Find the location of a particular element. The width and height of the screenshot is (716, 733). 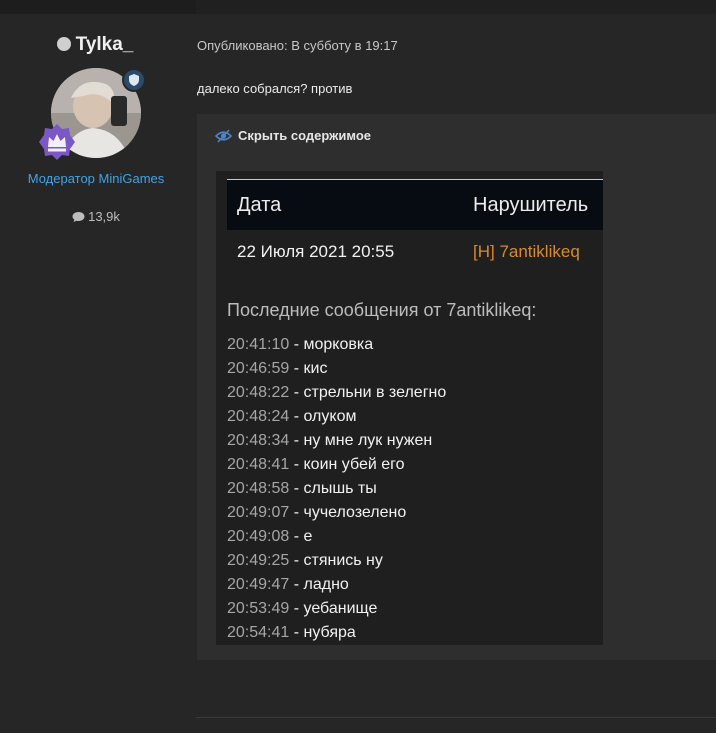

chat-log-line: 20:54:41 - нубяра is located at coordinates (336, 633).